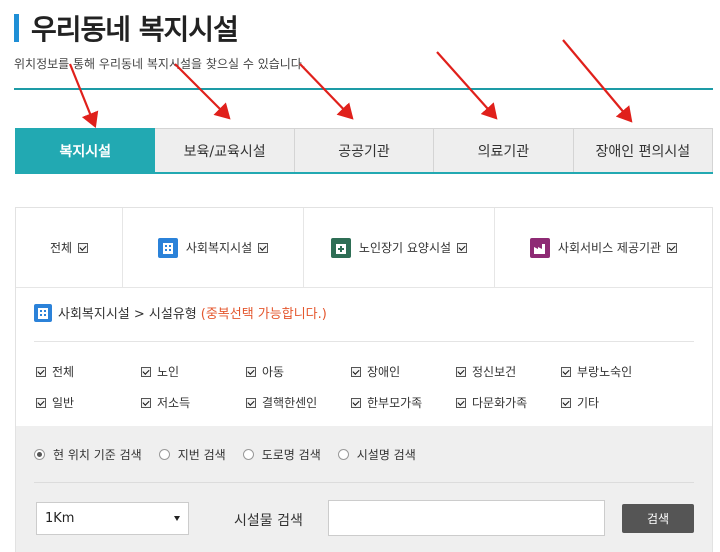  I want to click on category-nursing-care: 노인장기 요양시설, so click(399, 247).